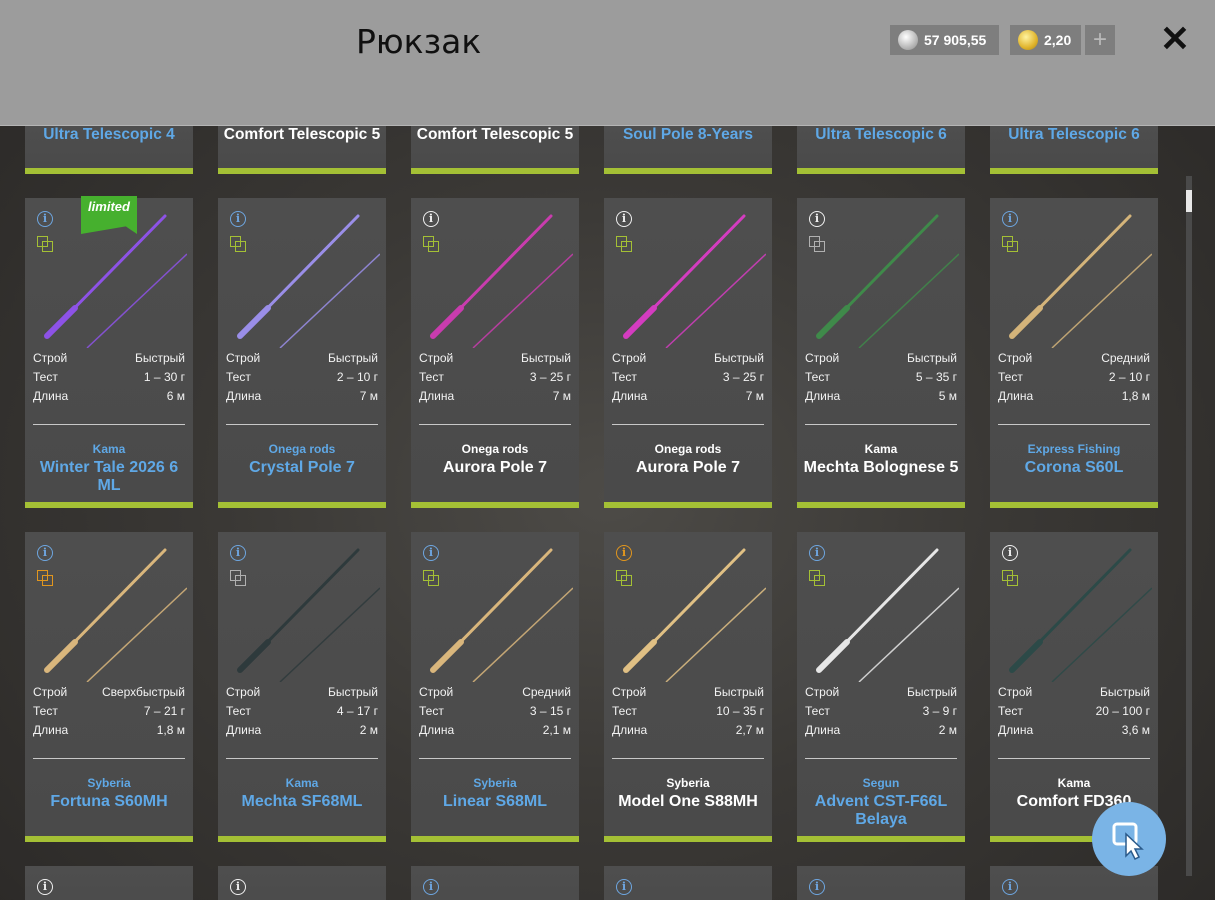 Image resolution: width=1215 pixels, height=900 pixels. Describe the element at coordinates (1129, 839) in the screenshot. I see `cursor-mode-button` at that location.